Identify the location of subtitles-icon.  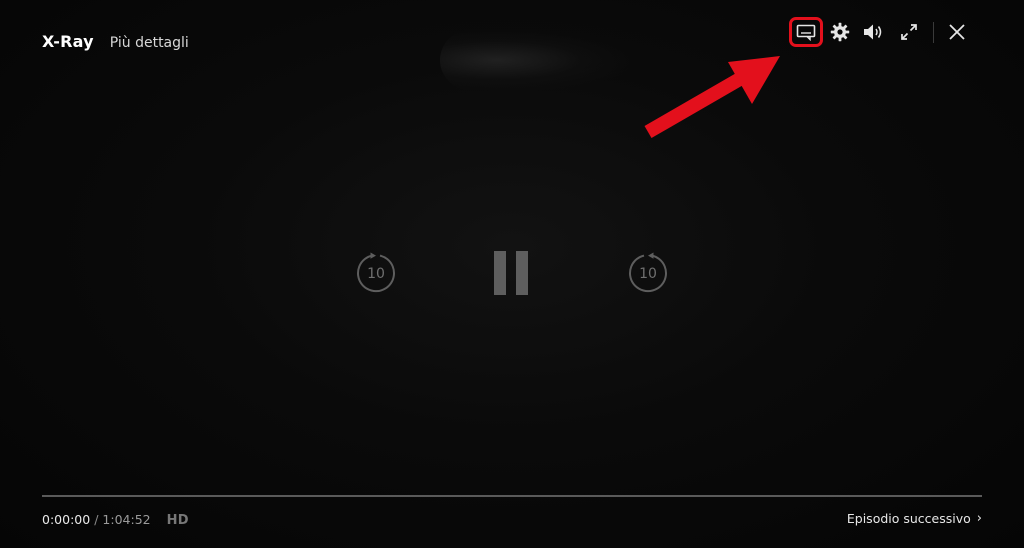
(806, 32).